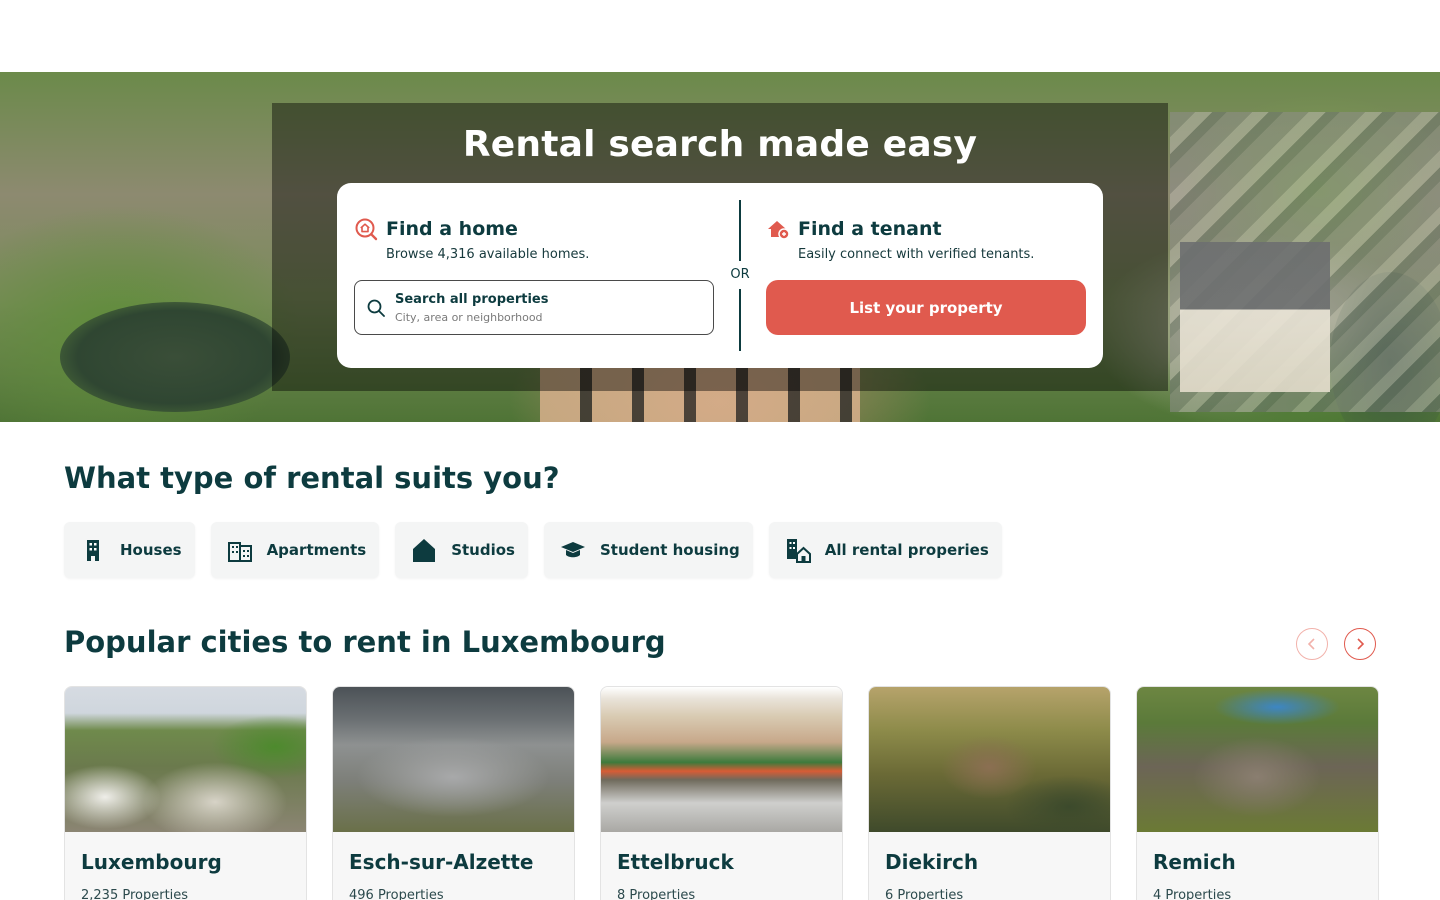  Describe the element at coordinates (926, 307) in the screenshot. I see `list-property-button: List your property` at that location.